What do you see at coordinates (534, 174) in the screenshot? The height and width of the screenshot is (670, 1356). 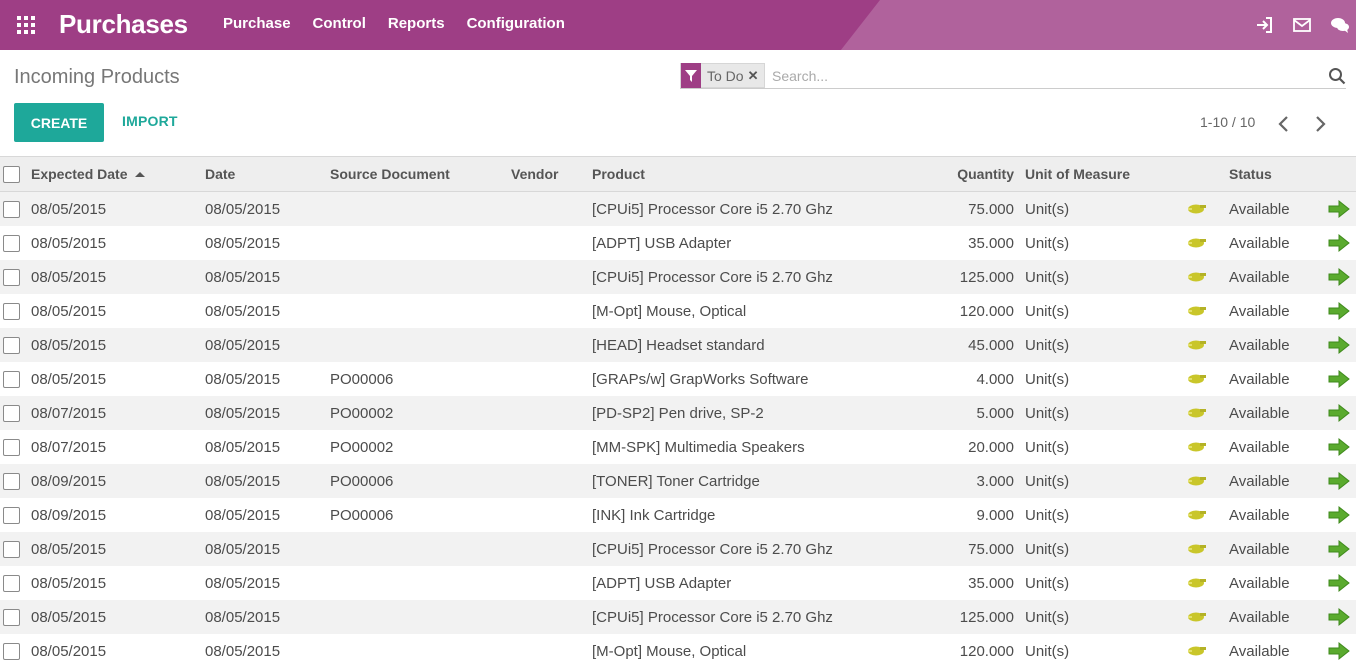 I see `column-header-vendor: Vendor` at bounding box center [534, 174].